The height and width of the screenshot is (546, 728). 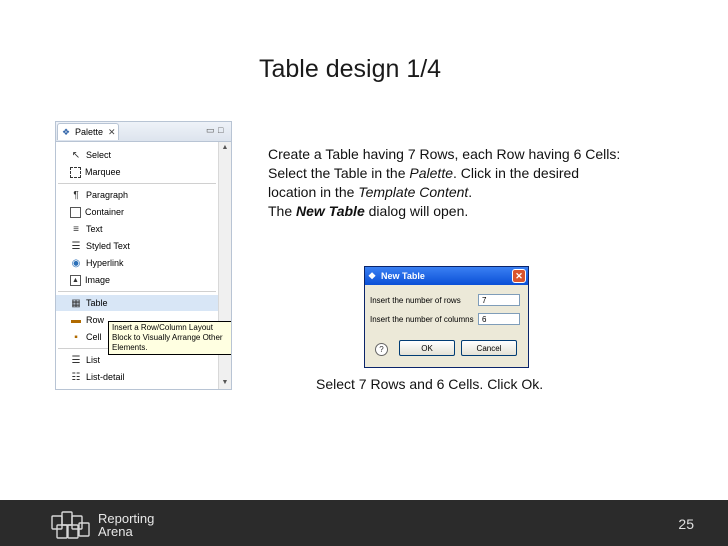 What do you see at coordinates (430, 384) in the screenshot?
I see `caption: Select 7 Rows and 6 Cells. Click Ok.` at bounding box center [430, 384].